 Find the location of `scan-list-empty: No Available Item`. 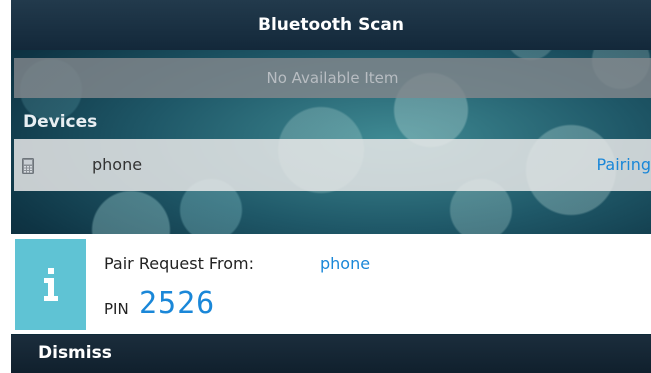

scan-list-empty: No Available Item is located at coordinates (332, 78).